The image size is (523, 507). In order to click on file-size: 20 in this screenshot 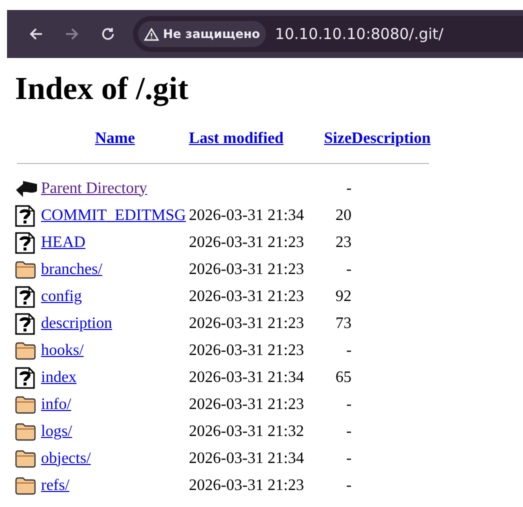, I will do `click(344, 215)`.